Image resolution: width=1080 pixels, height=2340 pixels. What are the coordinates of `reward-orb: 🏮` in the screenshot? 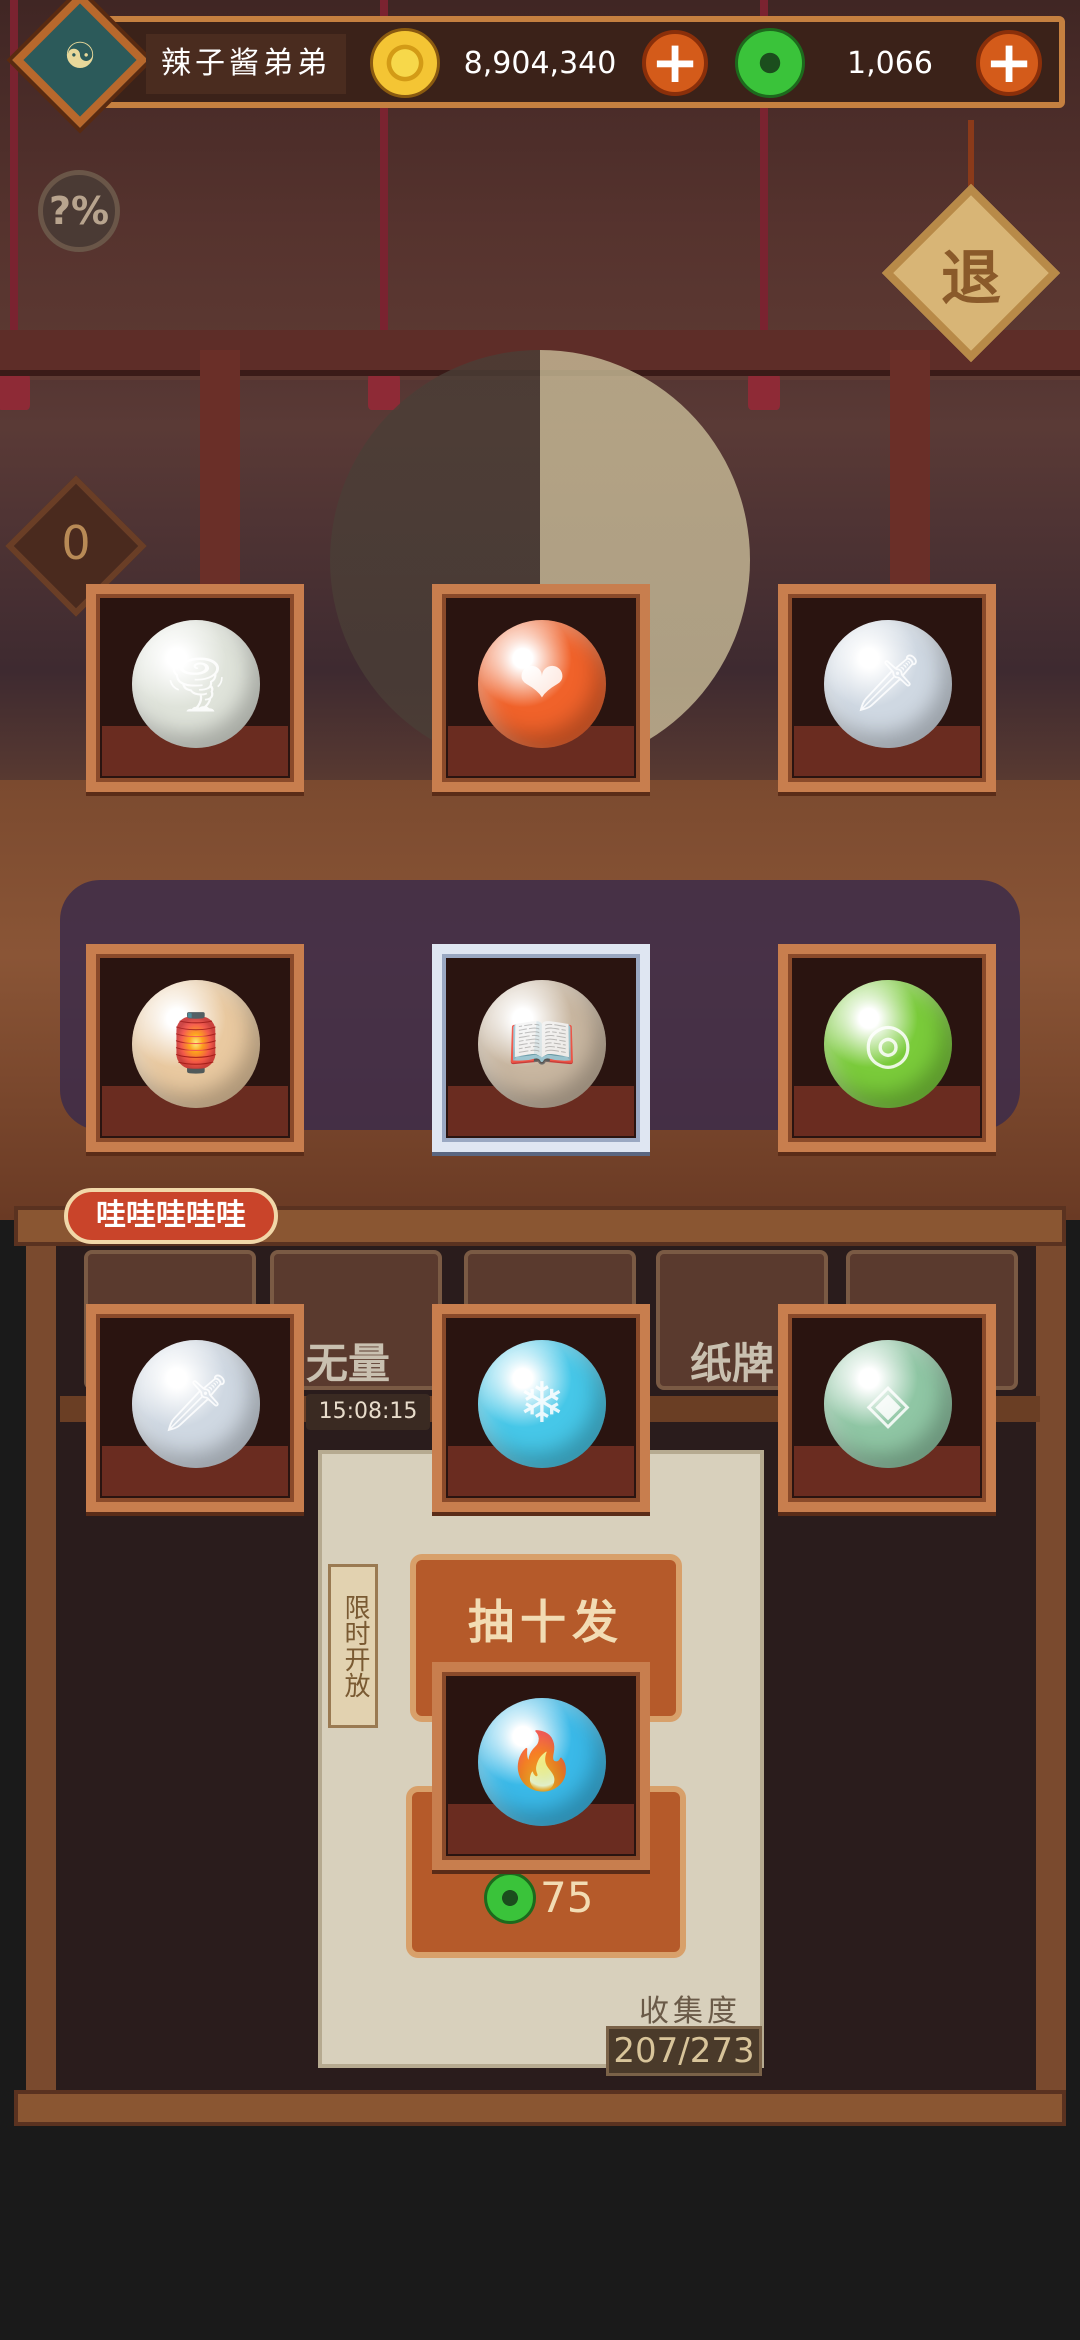 It's located at (196, 1044).